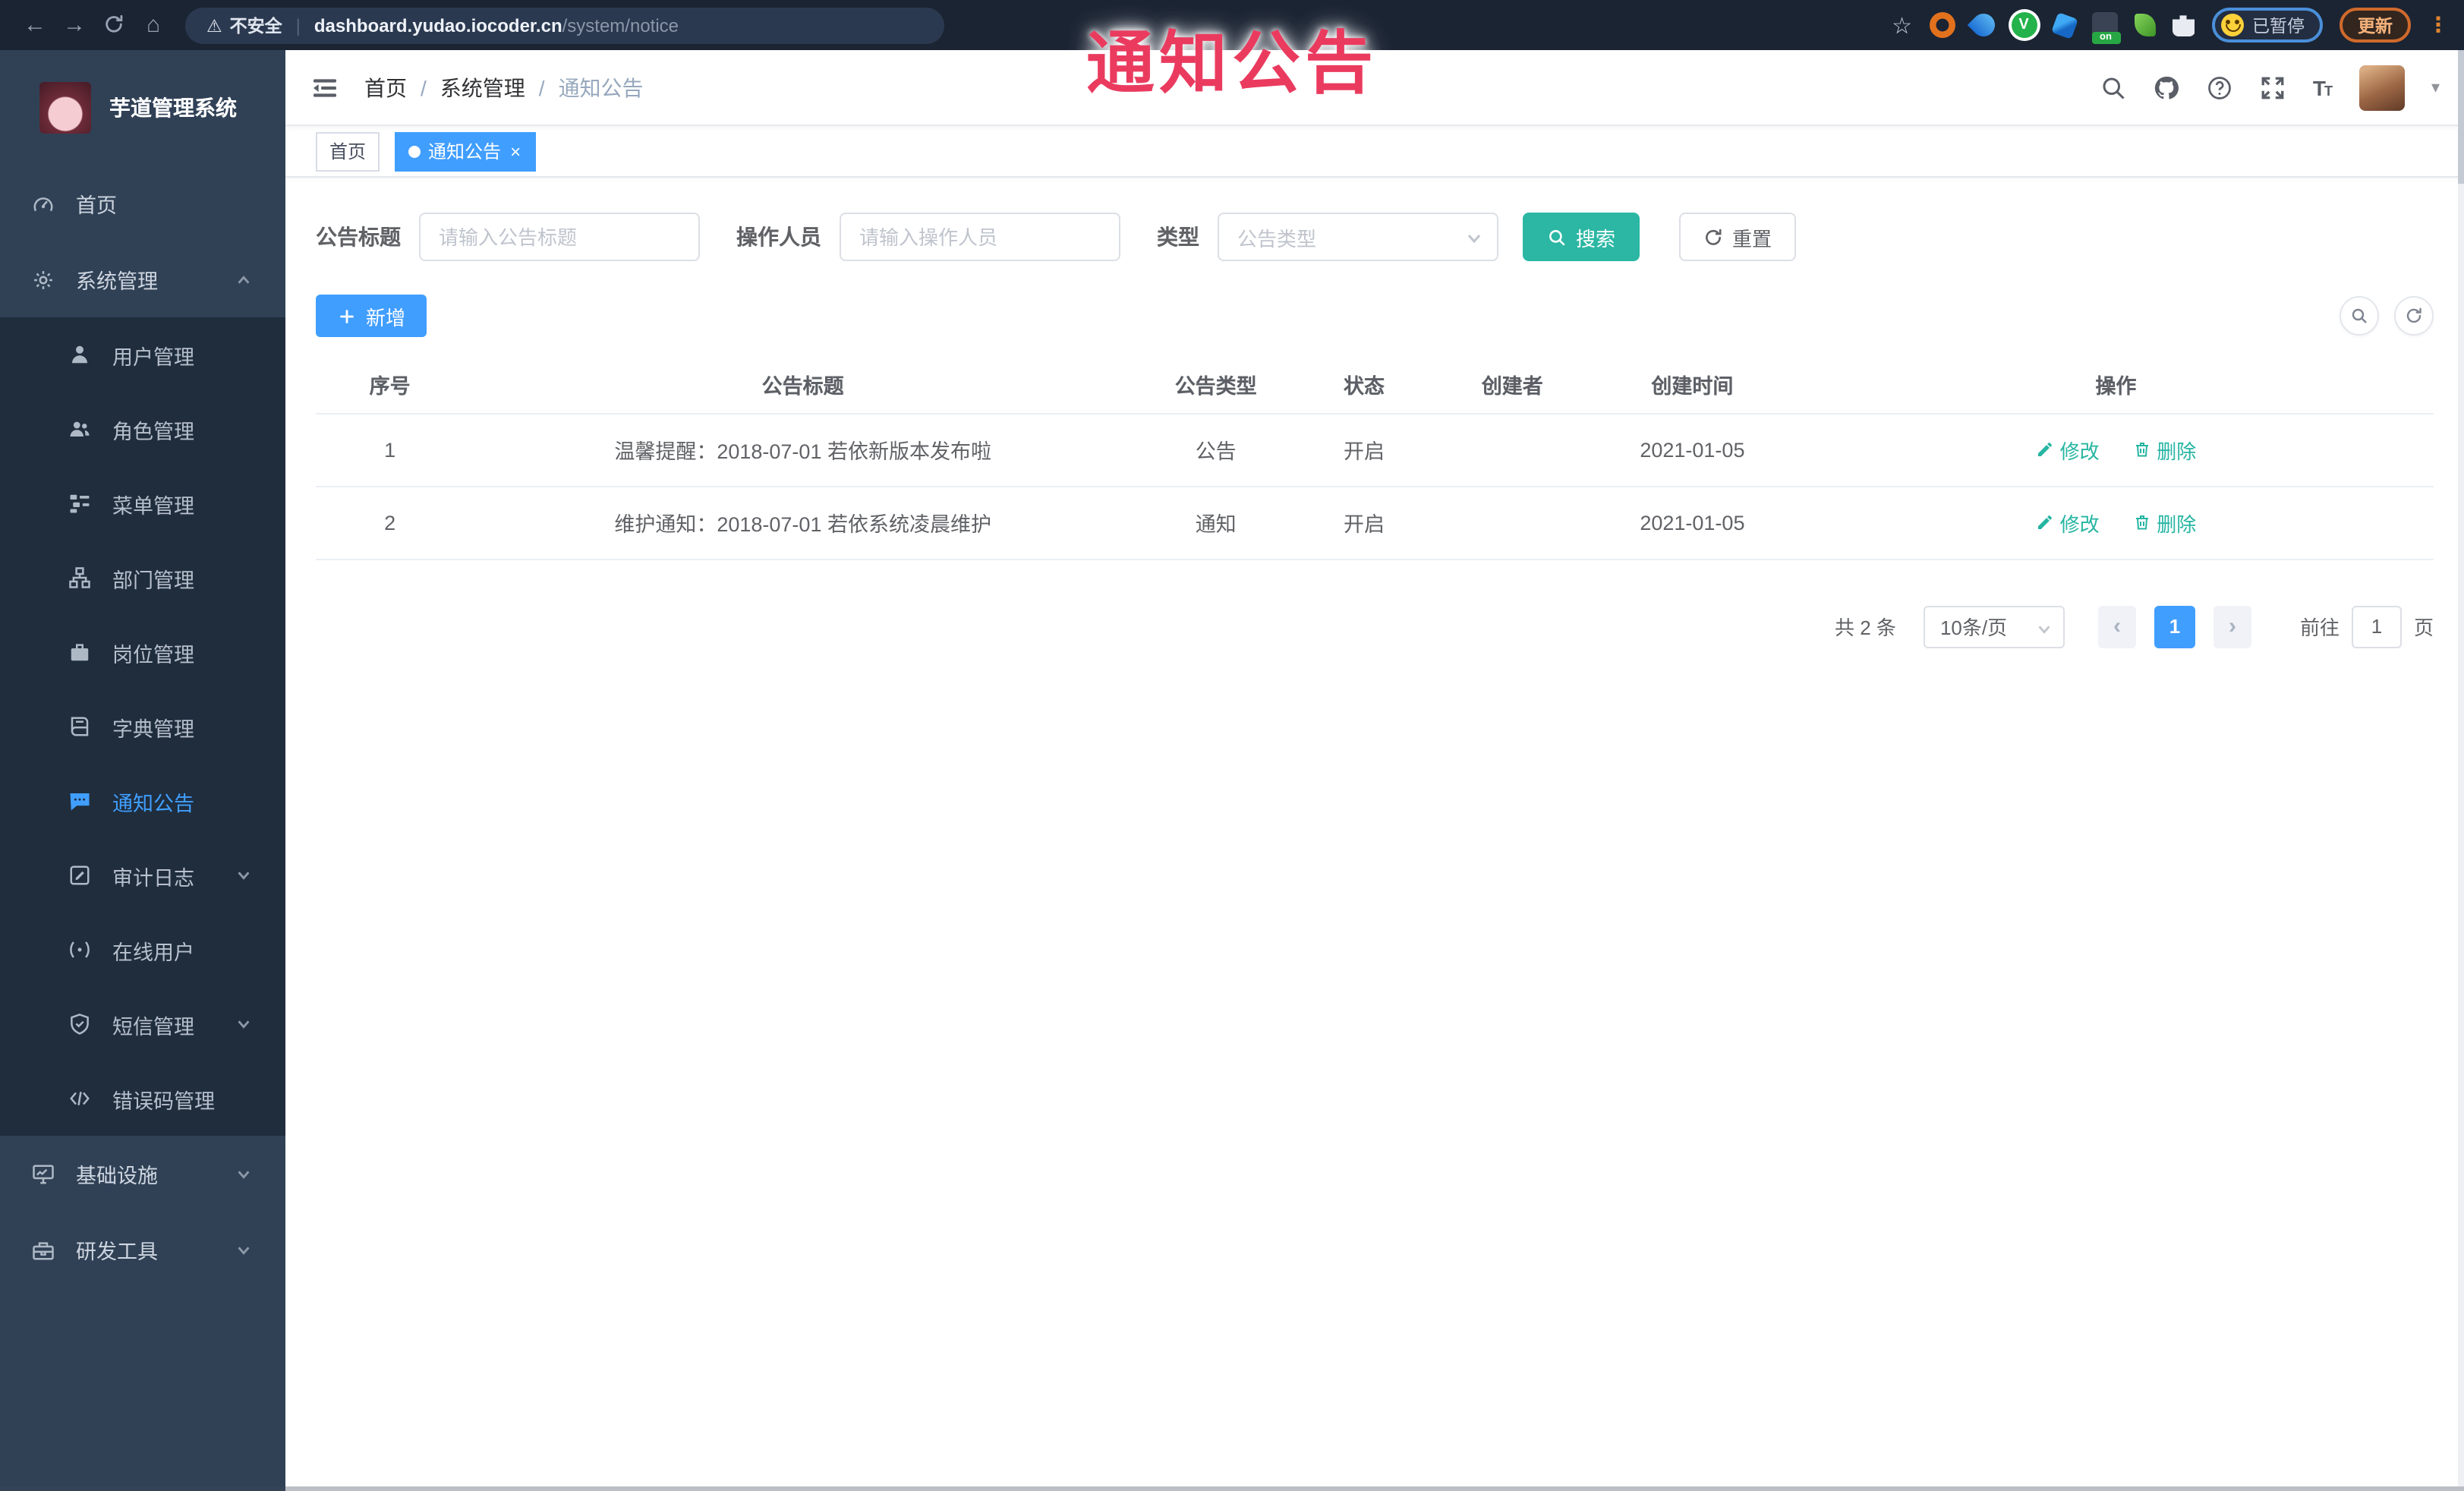 This screenshot has height=1491, width=2464. I want to click on fullscreen-icon, so click(2273, 87).